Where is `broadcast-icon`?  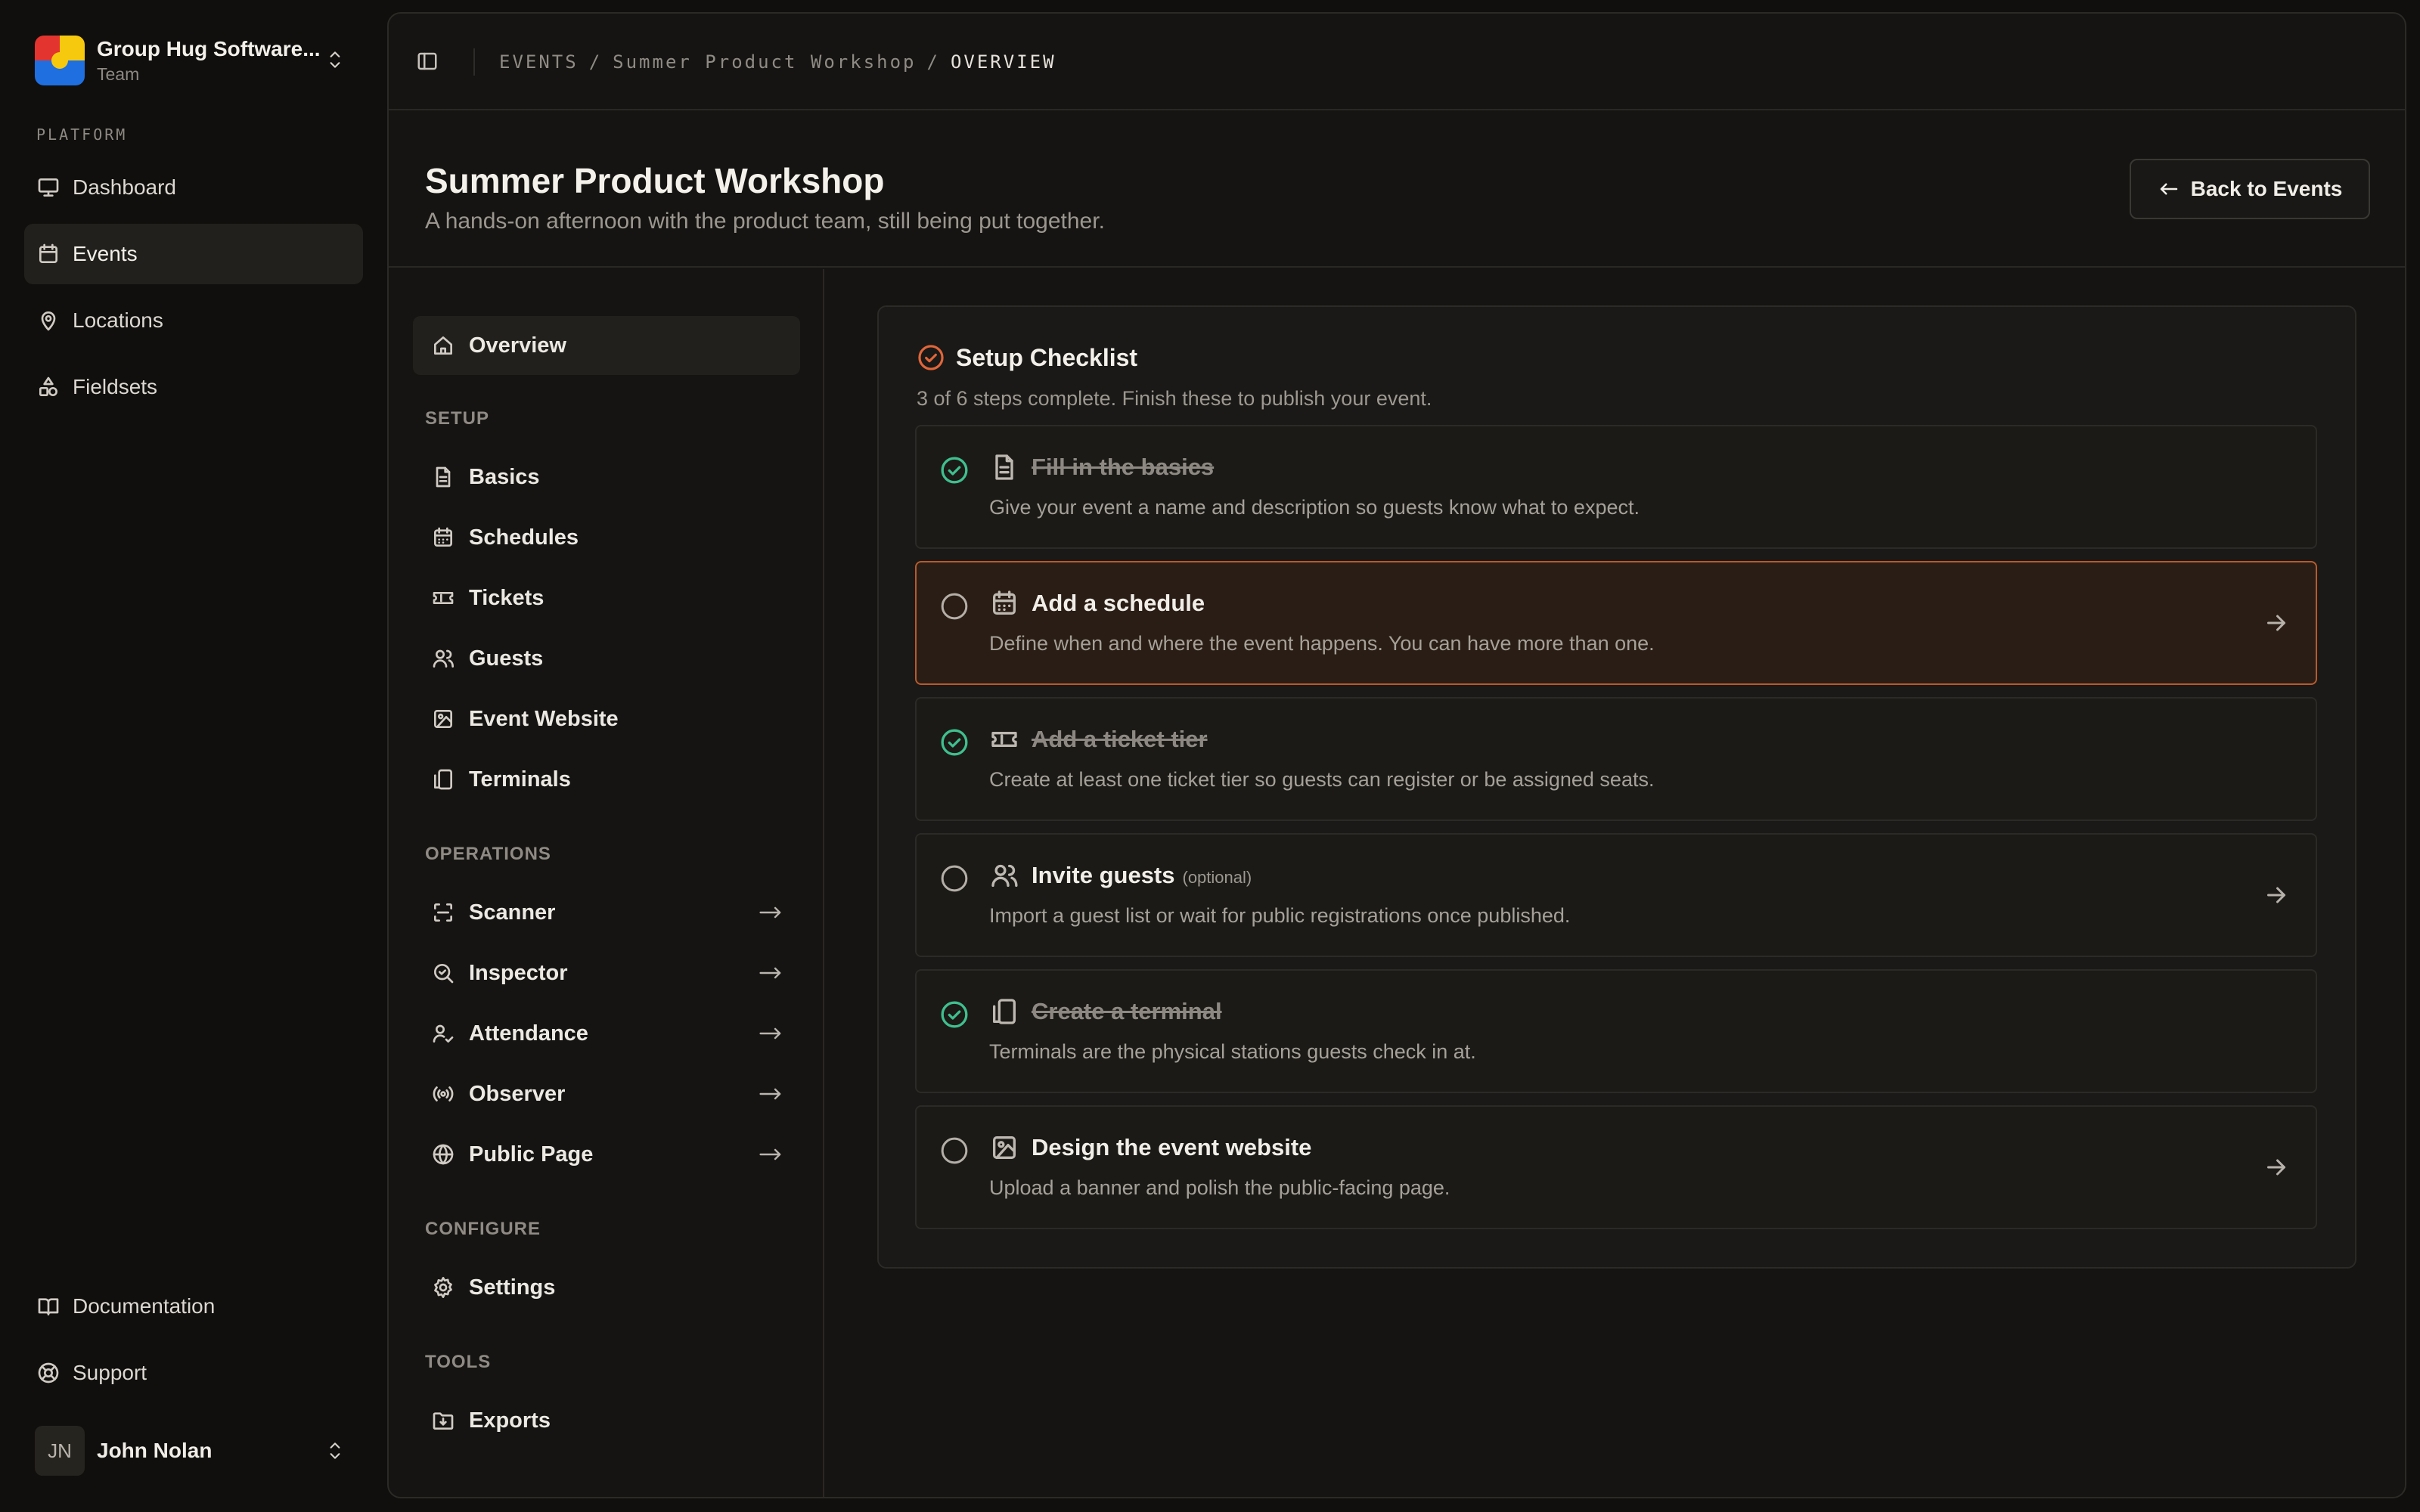
broadcast-icon is located at coordinates (443, 1094).